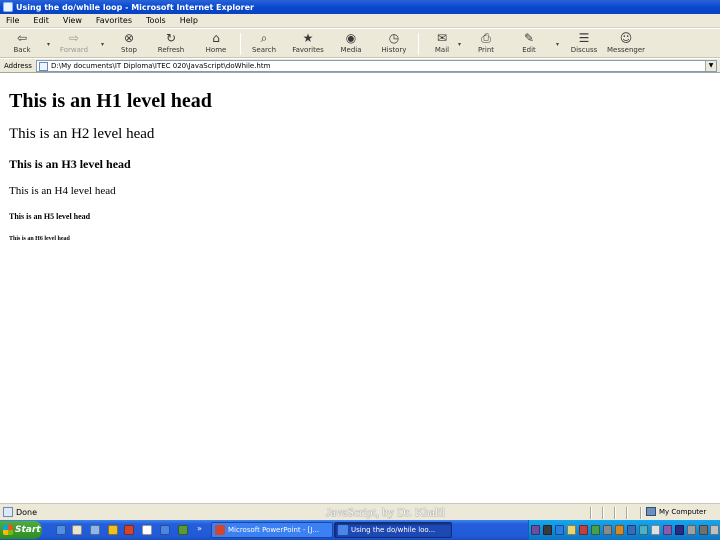 Image resolution: width=720 pixels, height=540 pixels. I want to click on stop-button: ⊗ Stop, so click(129, 43).